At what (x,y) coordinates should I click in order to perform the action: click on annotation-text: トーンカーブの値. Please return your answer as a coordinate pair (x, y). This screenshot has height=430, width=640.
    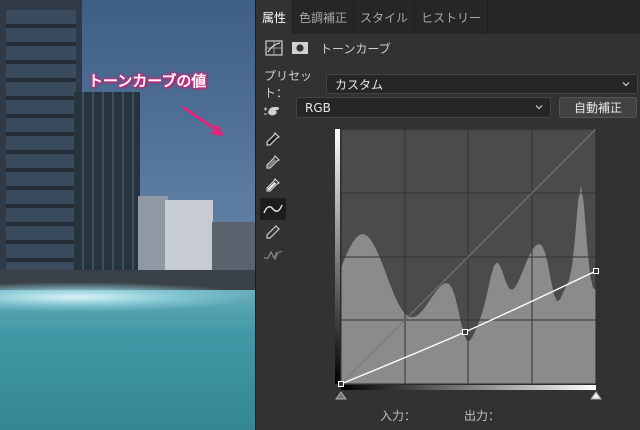
    Looking at the image, I should click on (147, 81).